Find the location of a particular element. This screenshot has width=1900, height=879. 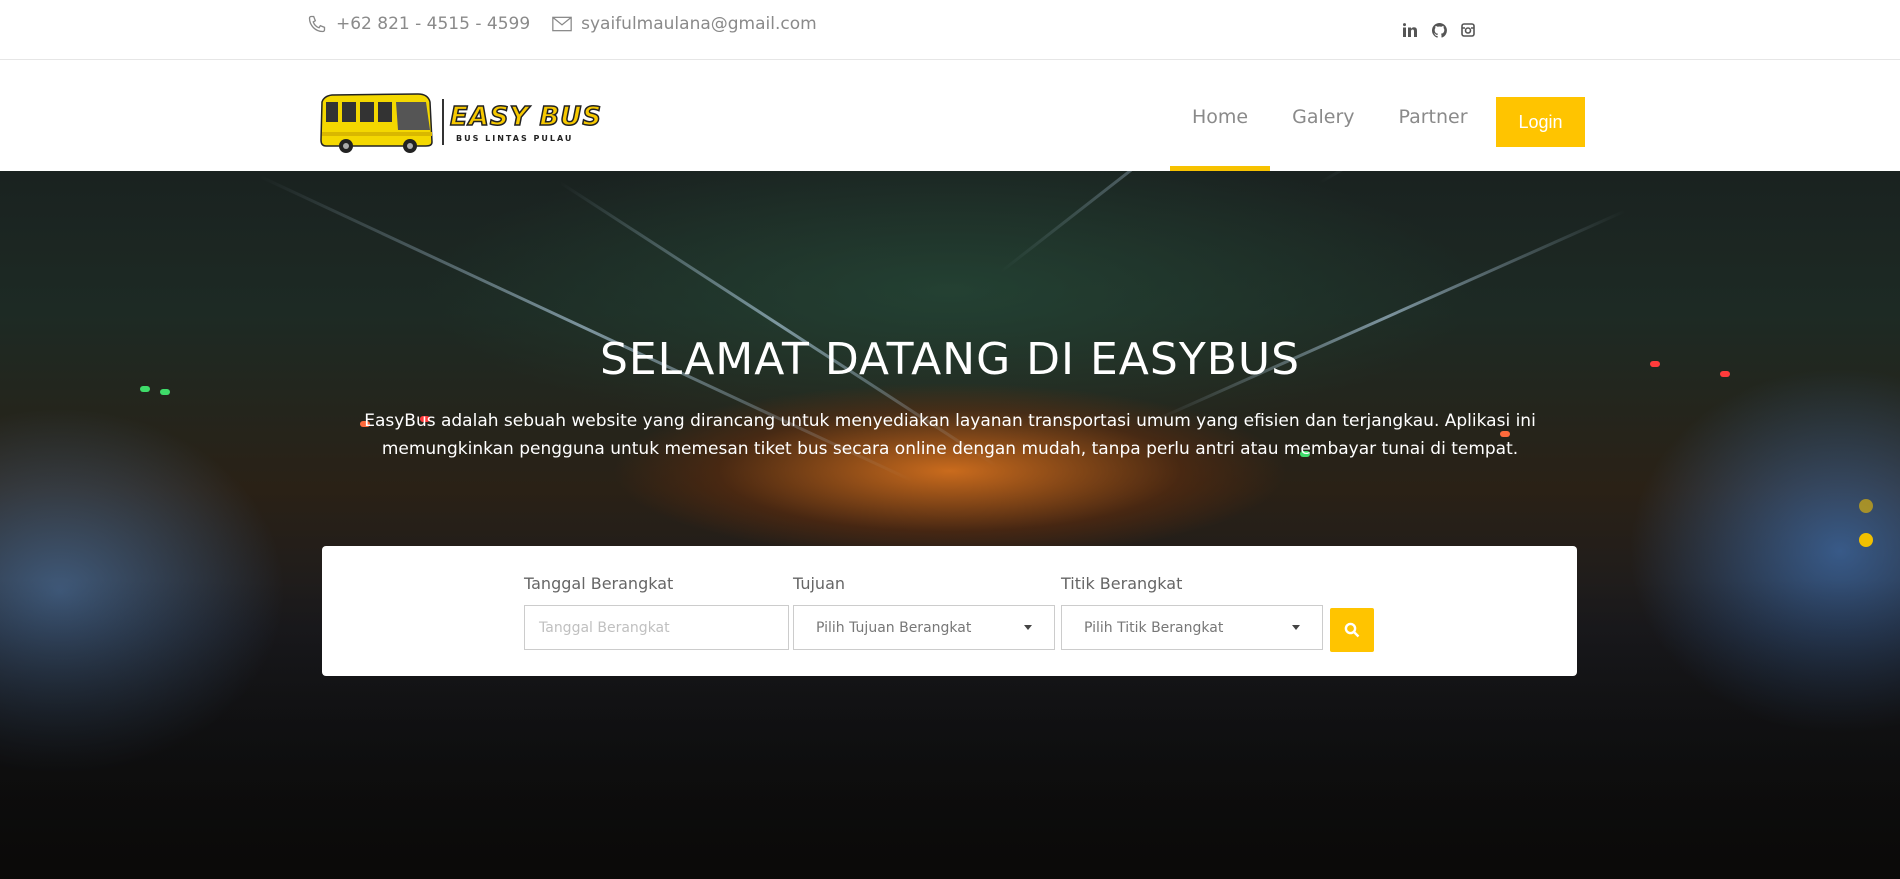

brand-tagline: BUS LINTAS PULAU is located at coordinates (515, 138).